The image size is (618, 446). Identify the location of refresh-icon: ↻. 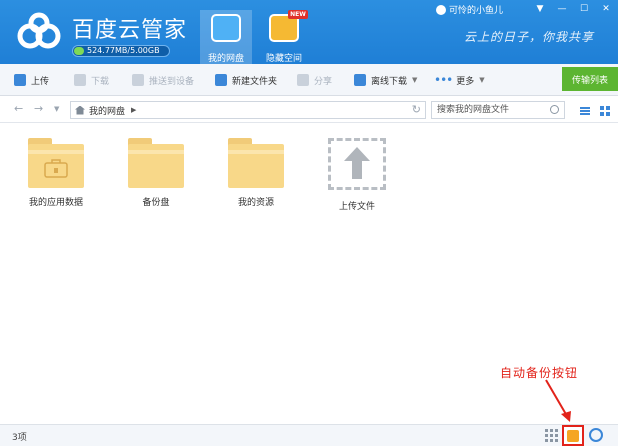
(416, 109).